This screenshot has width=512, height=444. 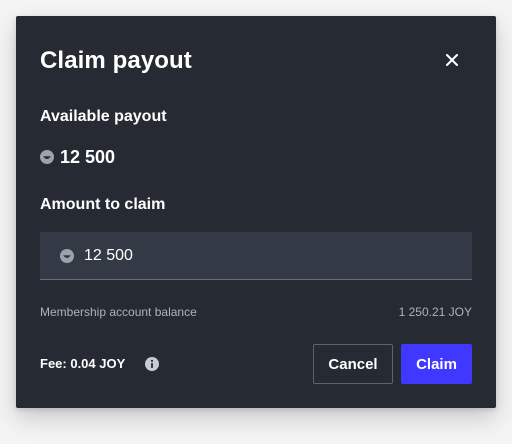 I want to click on available-payout-value: 12 500, so click(x=77, y=157).